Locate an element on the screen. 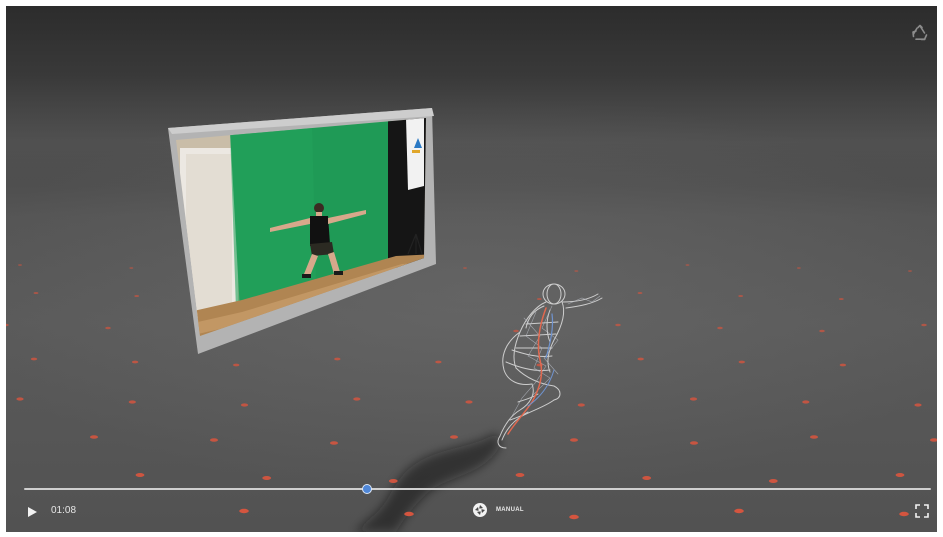  recycle-button is located at coordinates (920, 33).